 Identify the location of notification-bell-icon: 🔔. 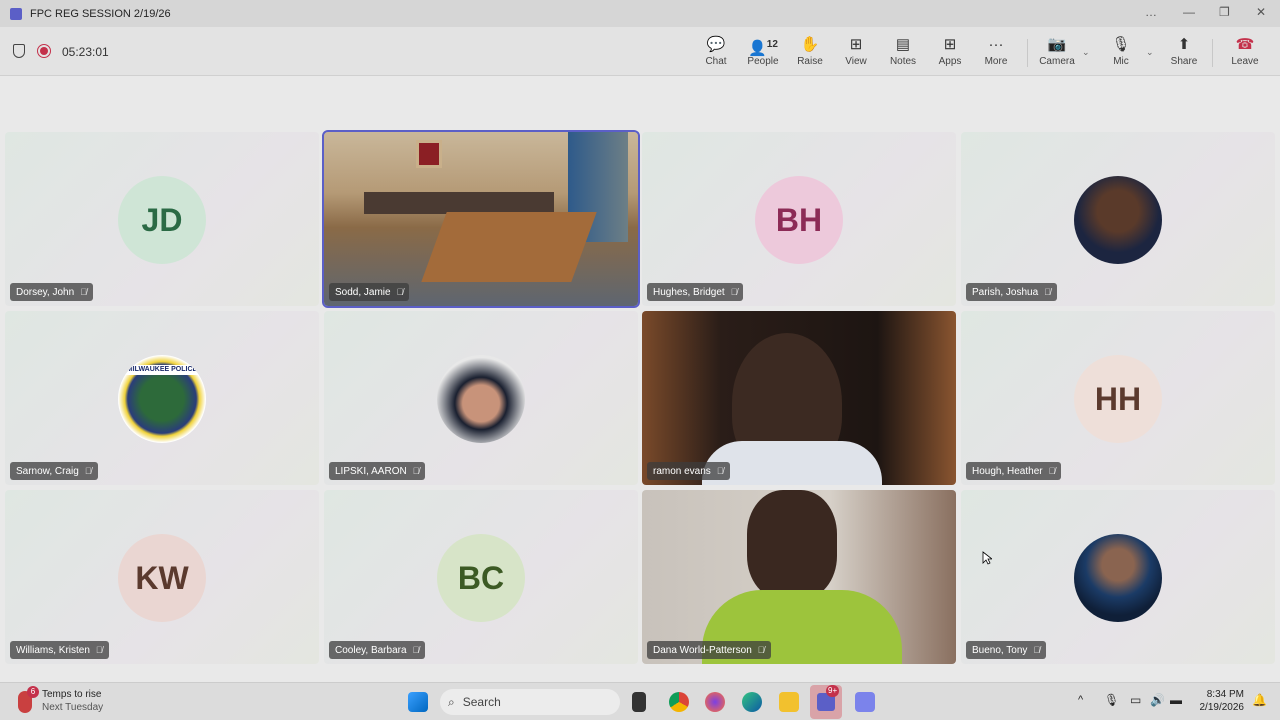
(1259, 700).